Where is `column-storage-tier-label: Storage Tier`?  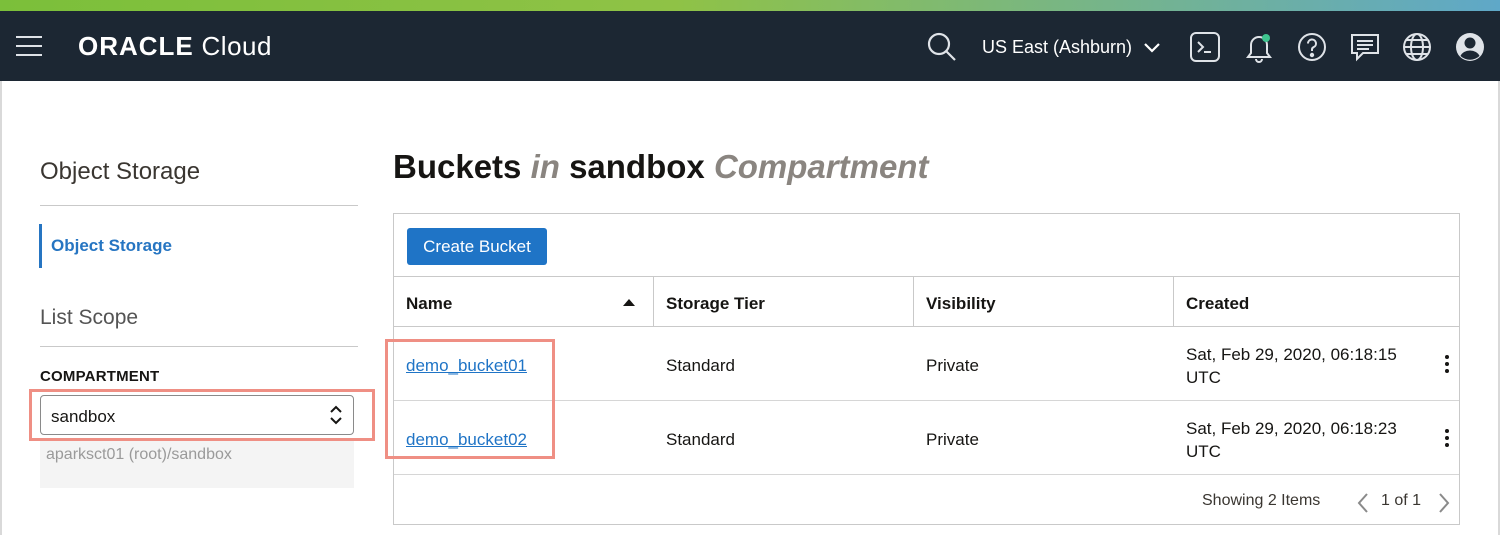 column-storage-tier-label: Storage Tier is located at coordinates (715, 303).